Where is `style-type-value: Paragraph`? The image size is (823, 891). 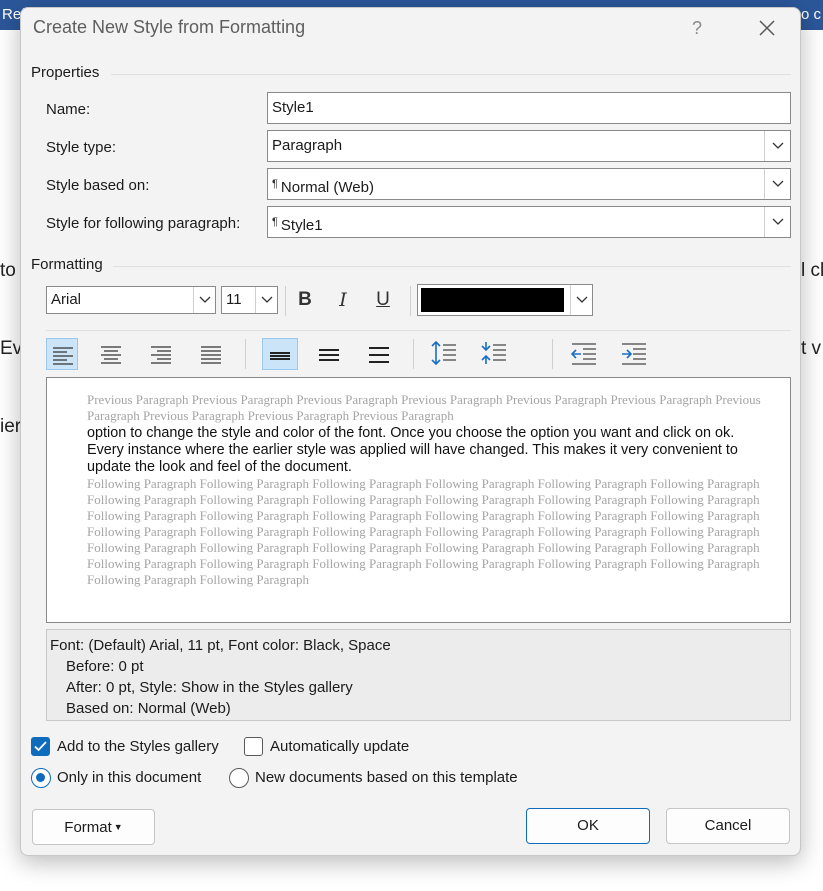 style-type-value: Paragraph is located at coordinates (307, 145).